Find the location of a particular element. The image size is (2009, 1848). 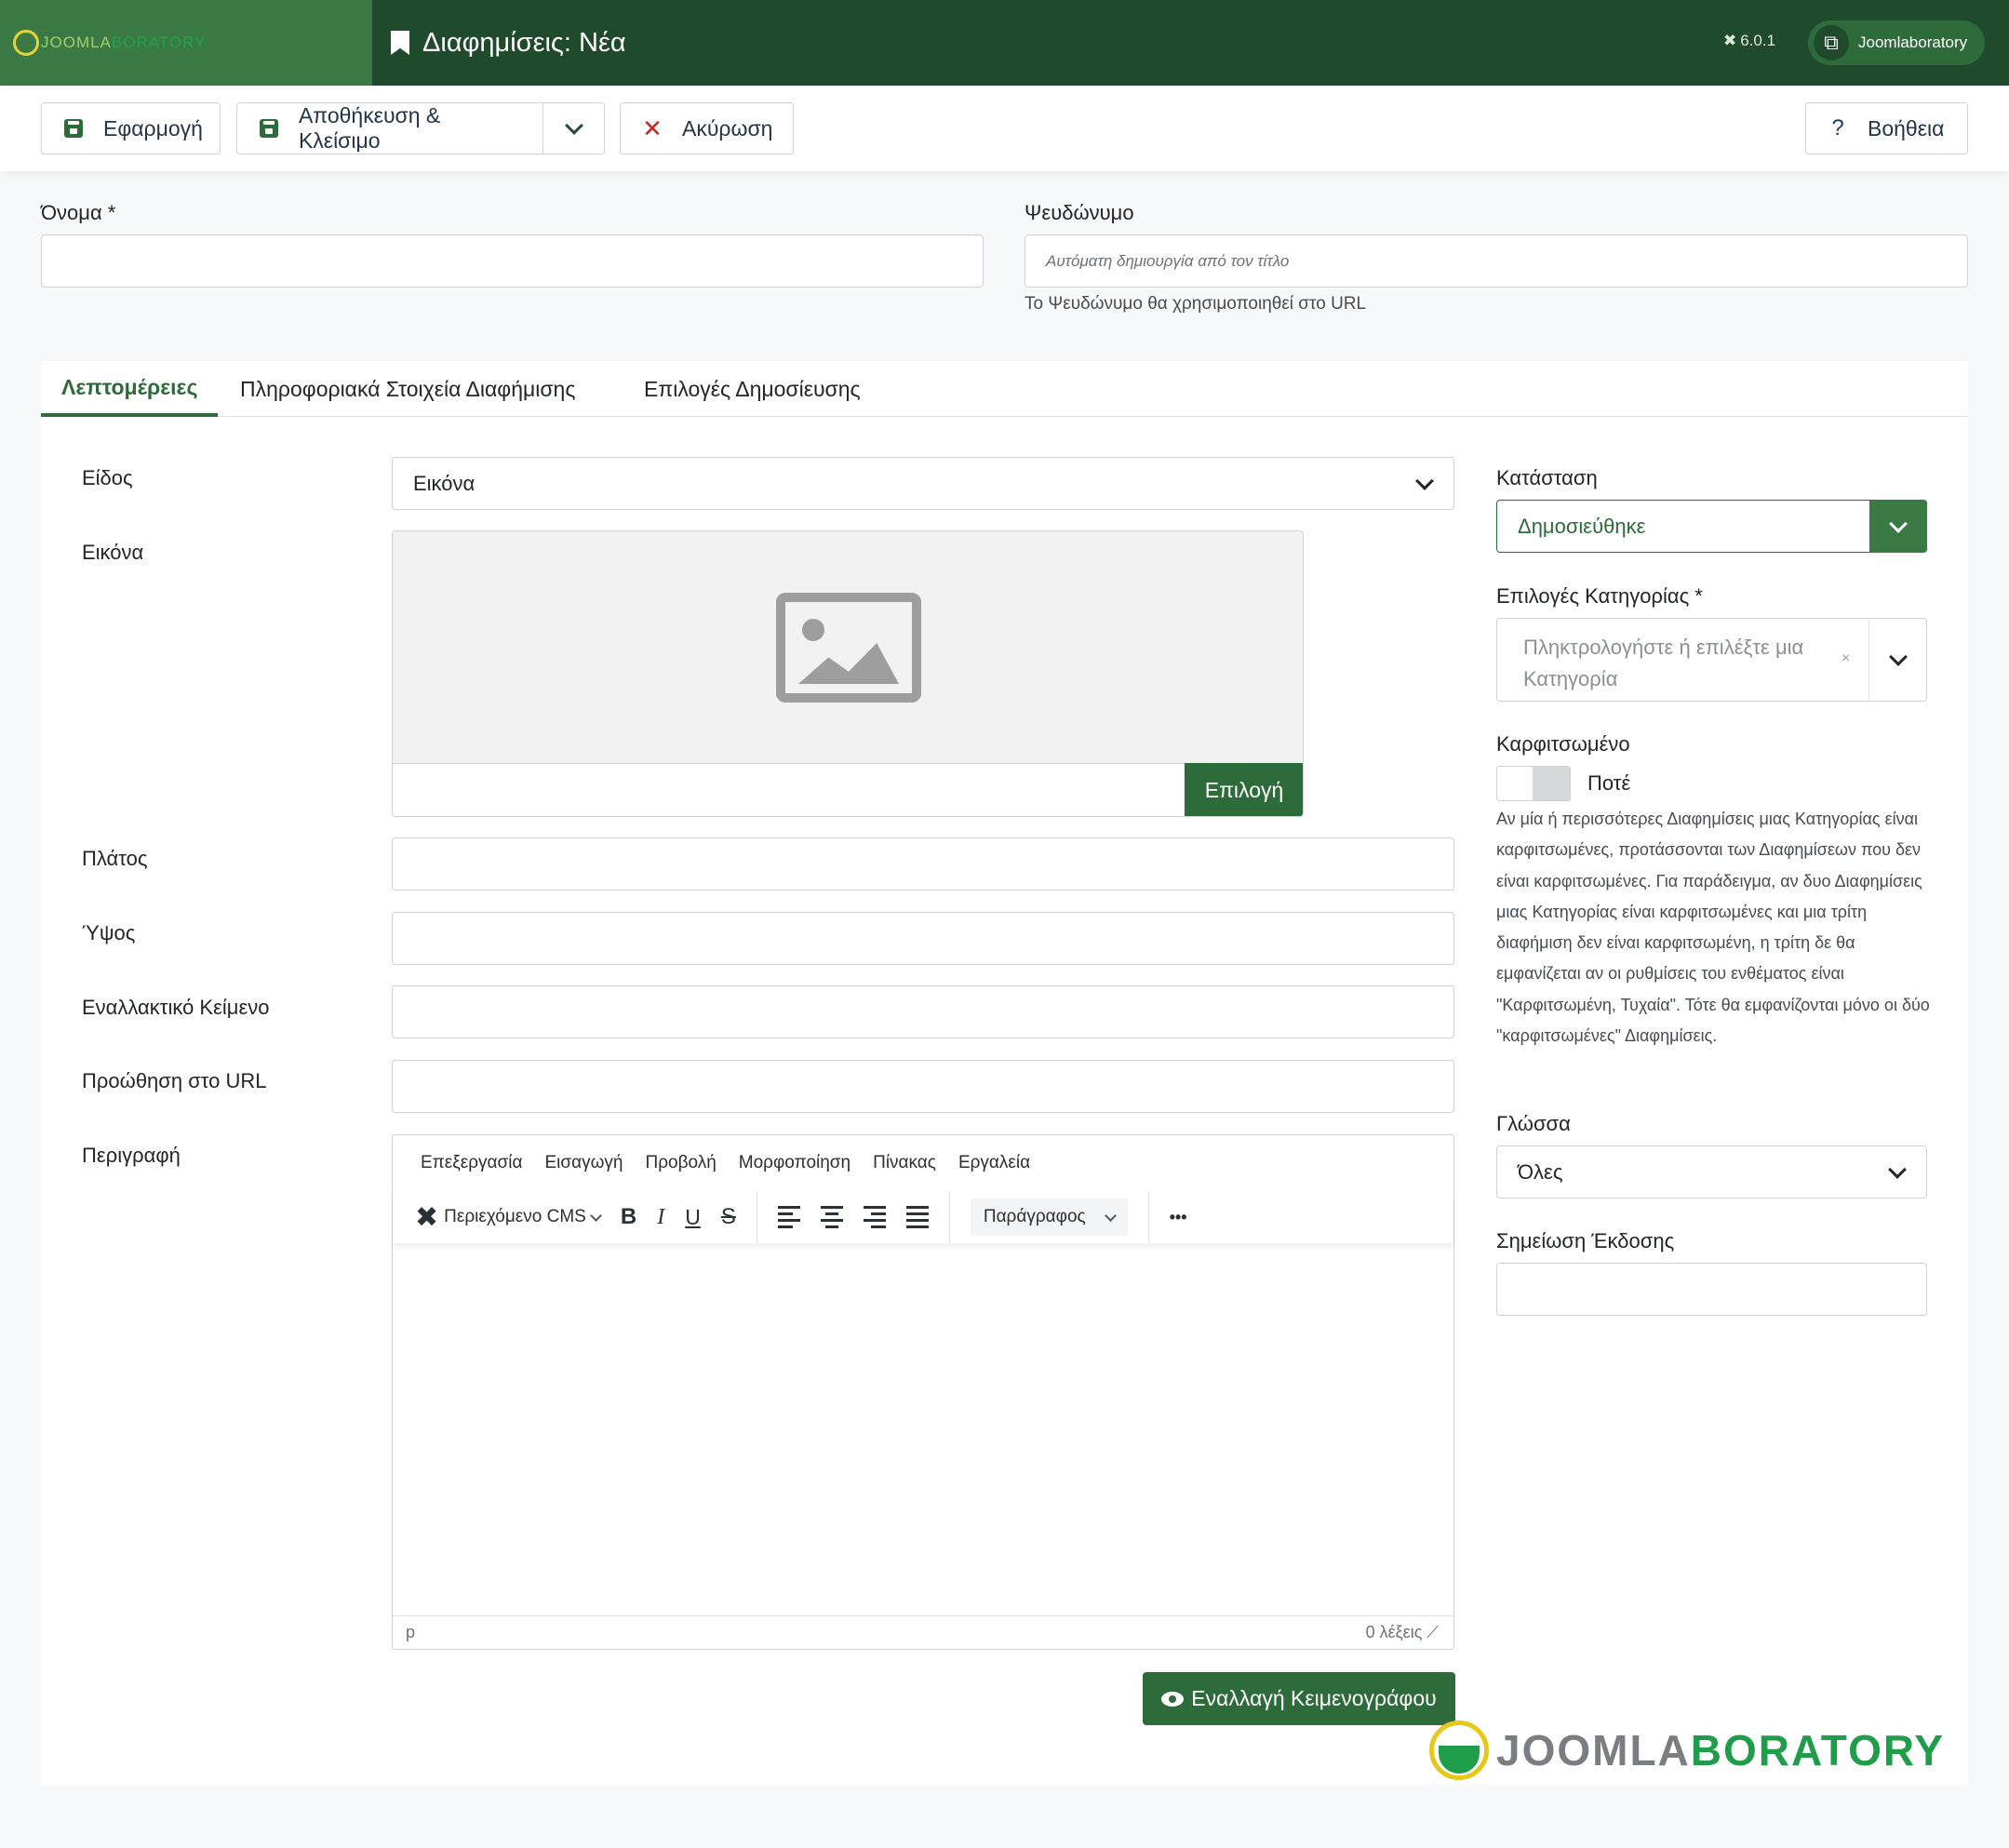

status-select: Δημοσιεύθηκε is located at coordinates (1711, 526).